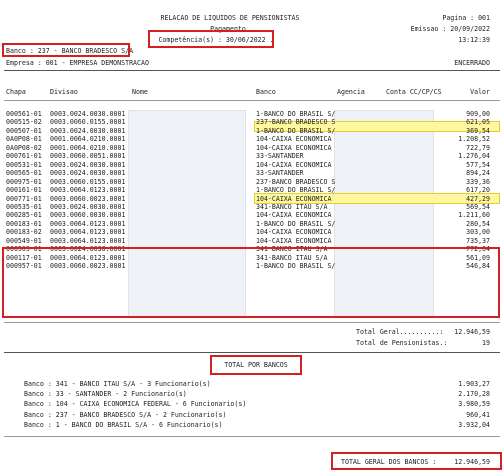 The height and width of the screenshot is (472, 504). Describe the element at coordinates (230, 18) in the screenshot. I see `report-title: RELACAO DE LIQUIDOS DE PENSIONISTAS` at that location.